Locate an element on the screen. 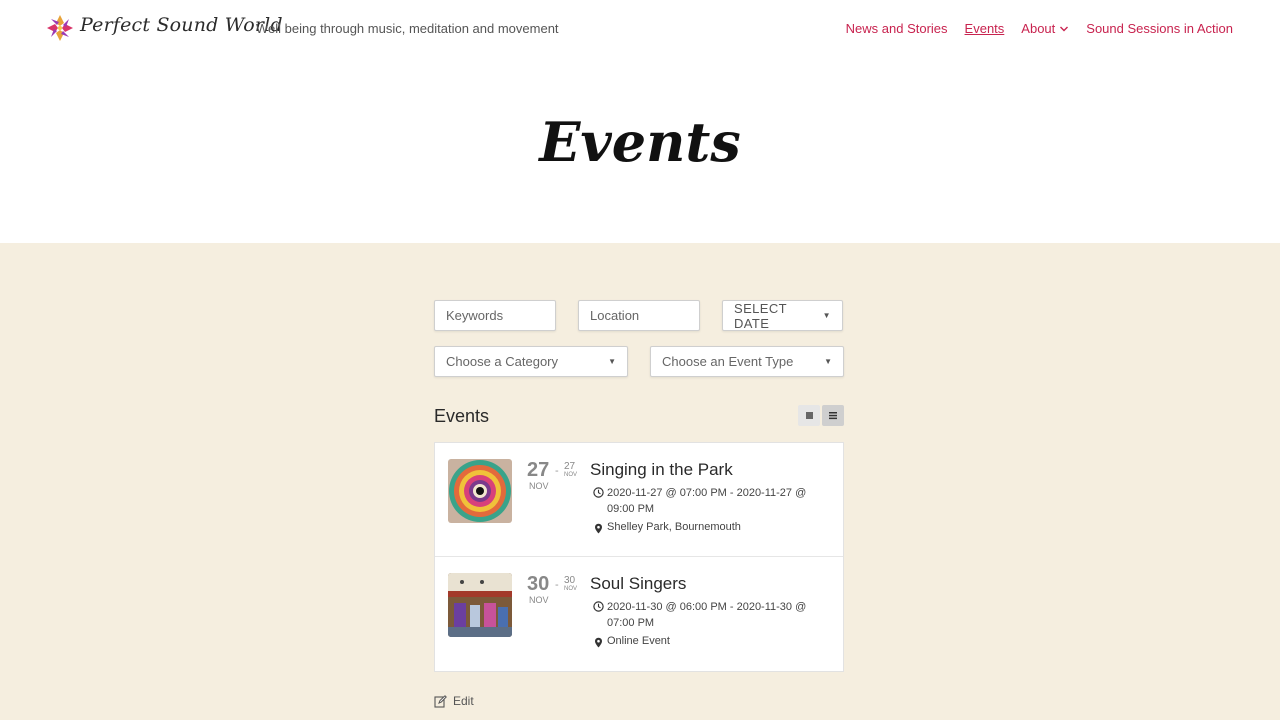 This screenshot has height=720, width=1280. nav-news-and-stories: News and Stories is located at coordinates (897, 28).